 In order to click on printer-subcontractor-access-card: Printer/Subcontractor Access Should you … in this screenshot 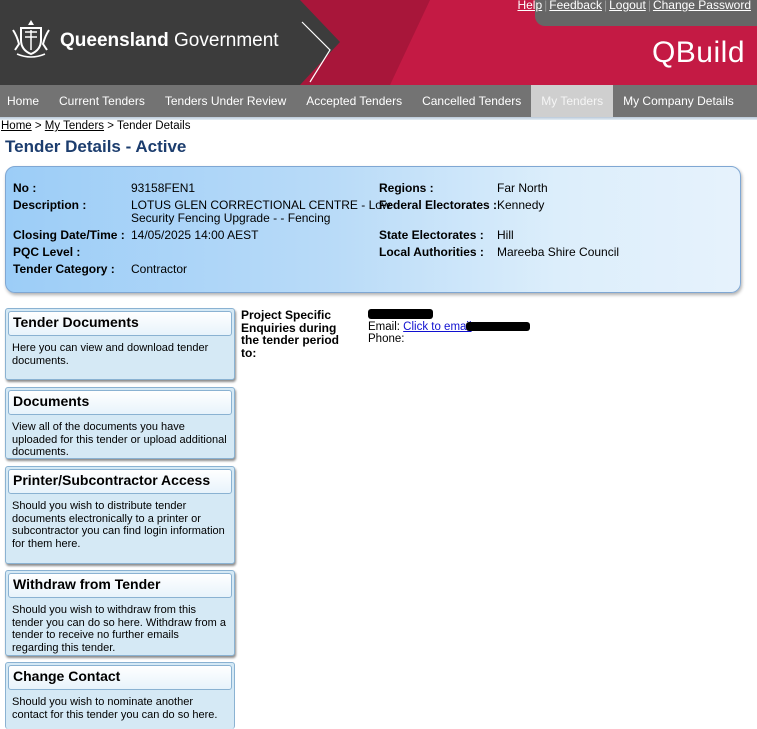, I will do `click(120, 515)`.